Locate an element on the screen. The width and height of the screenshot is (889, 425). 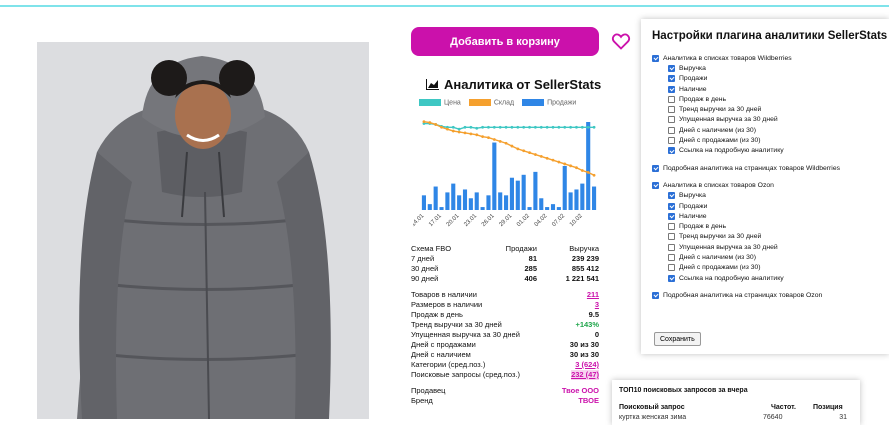
option-label: Выручка is located at coordinates (692, 196).